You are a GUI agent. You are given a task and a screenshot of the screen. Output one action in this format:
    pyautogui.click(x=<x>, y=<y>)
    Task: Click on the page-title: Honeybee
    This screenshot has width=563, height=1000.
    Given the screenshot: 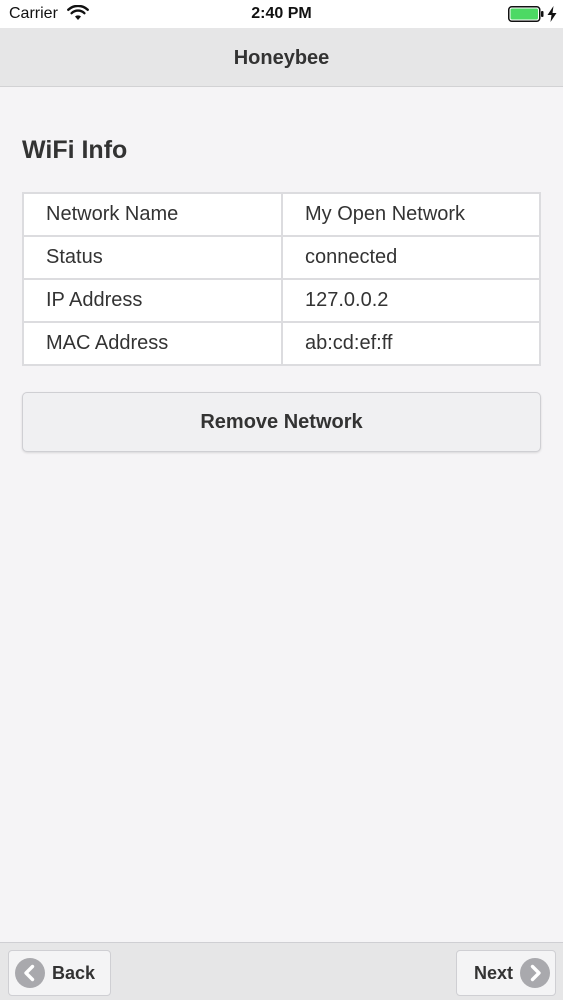 What is the action you would take?
    pyautogui.click(x=281, y=58)
    